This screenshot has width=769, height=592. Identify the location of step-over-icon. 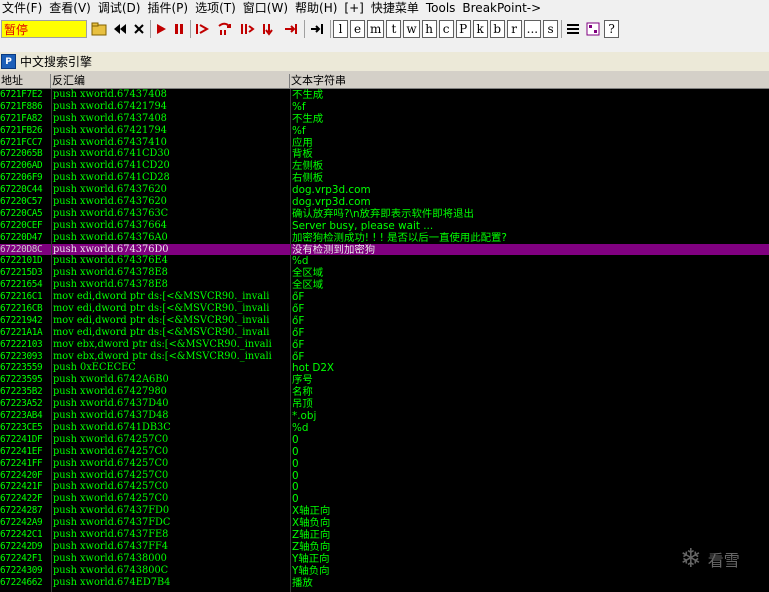
(225, 29).